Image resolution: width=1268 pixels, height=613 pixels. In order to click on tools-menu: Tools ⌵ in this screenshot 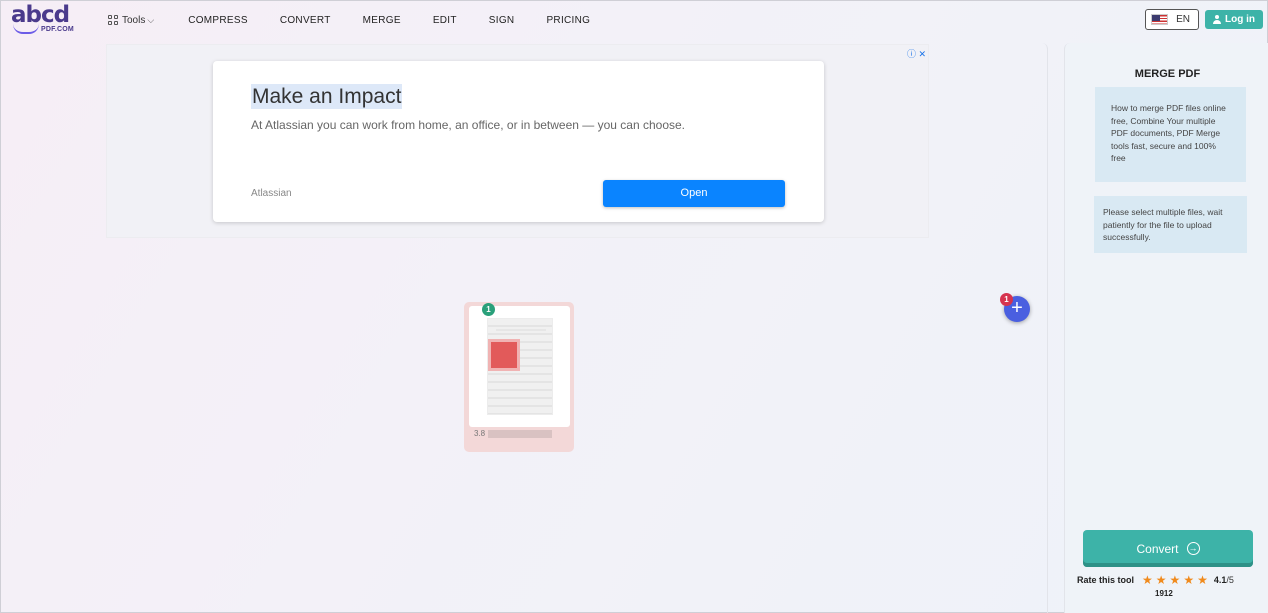, I will do `click(131, 20)`.